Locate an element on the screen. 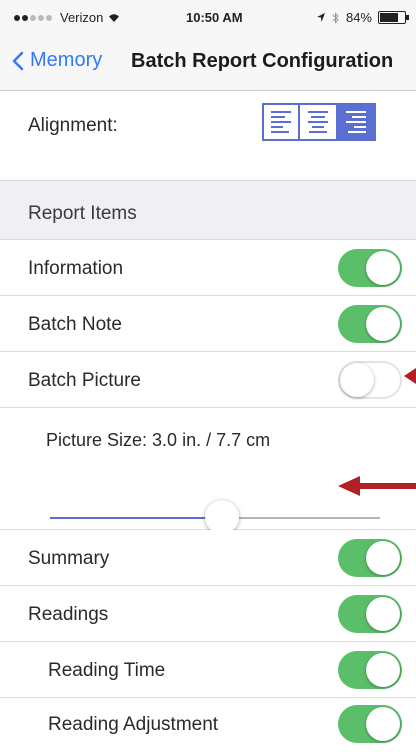  slider-thumb is located at coordinates (221, 517).